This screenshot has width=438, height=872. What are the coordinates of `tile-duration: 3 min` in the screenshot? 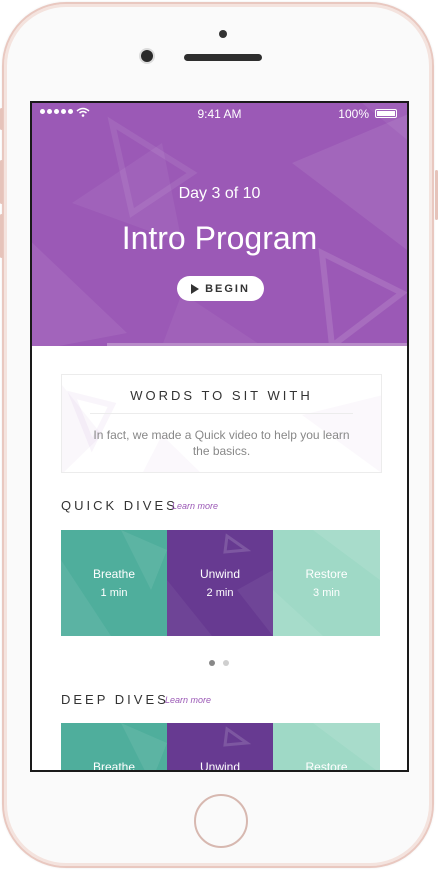 It's located at (326, 593).